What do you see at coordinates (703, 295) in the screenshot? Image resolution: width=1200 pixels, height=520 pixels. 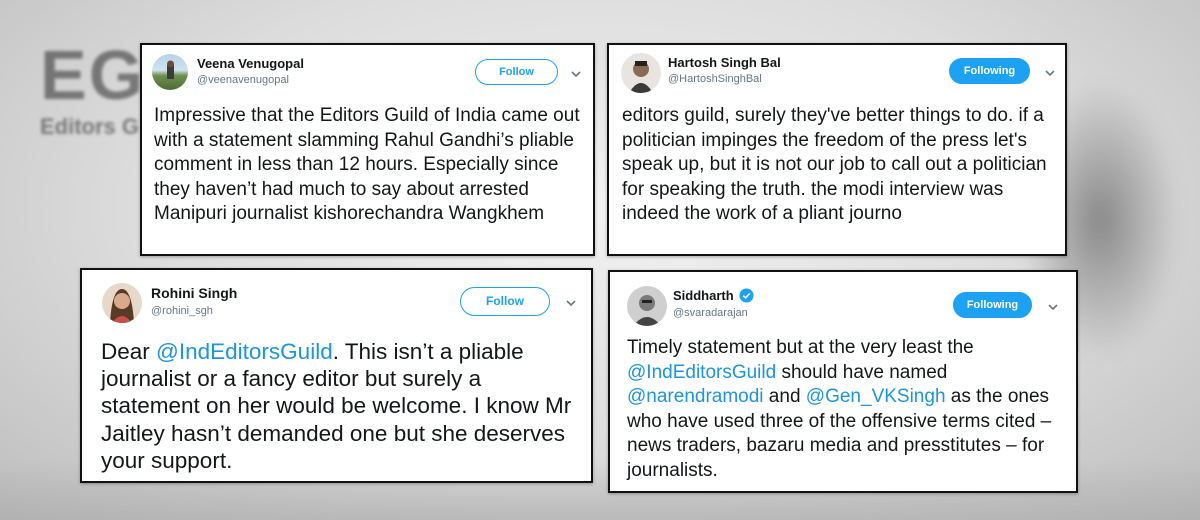 I see `author-name-text: Siddharth` at bounding box center [703, 295].